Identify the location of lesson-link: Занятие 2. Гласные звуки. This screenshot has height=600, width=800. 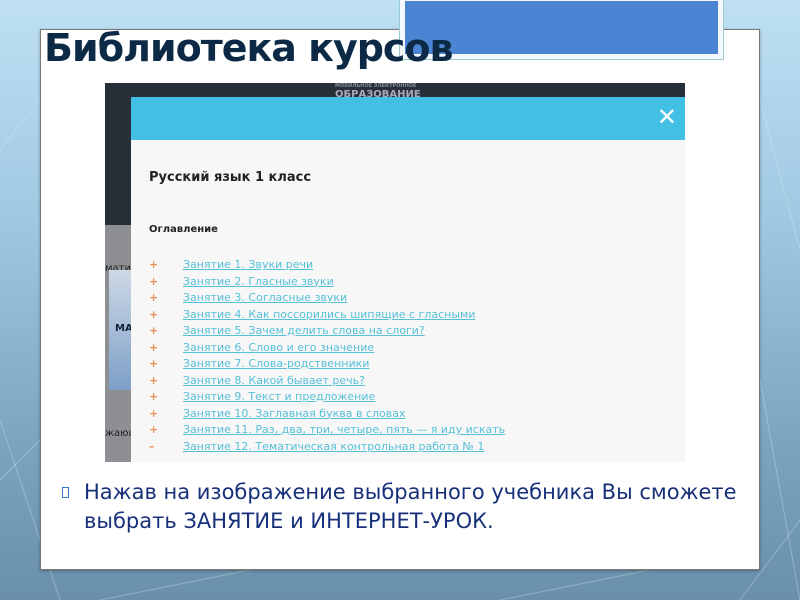
(258, 283).